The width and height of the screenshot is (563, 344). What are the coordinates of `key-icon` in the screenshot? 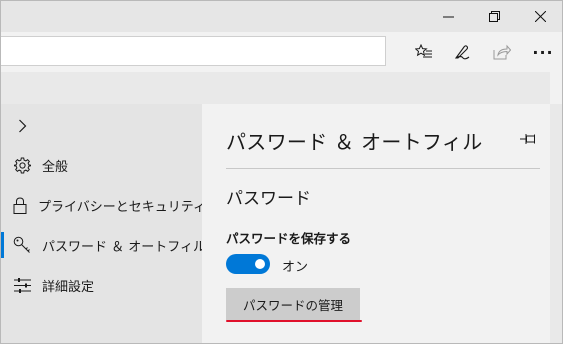 It's located at (22, 245).